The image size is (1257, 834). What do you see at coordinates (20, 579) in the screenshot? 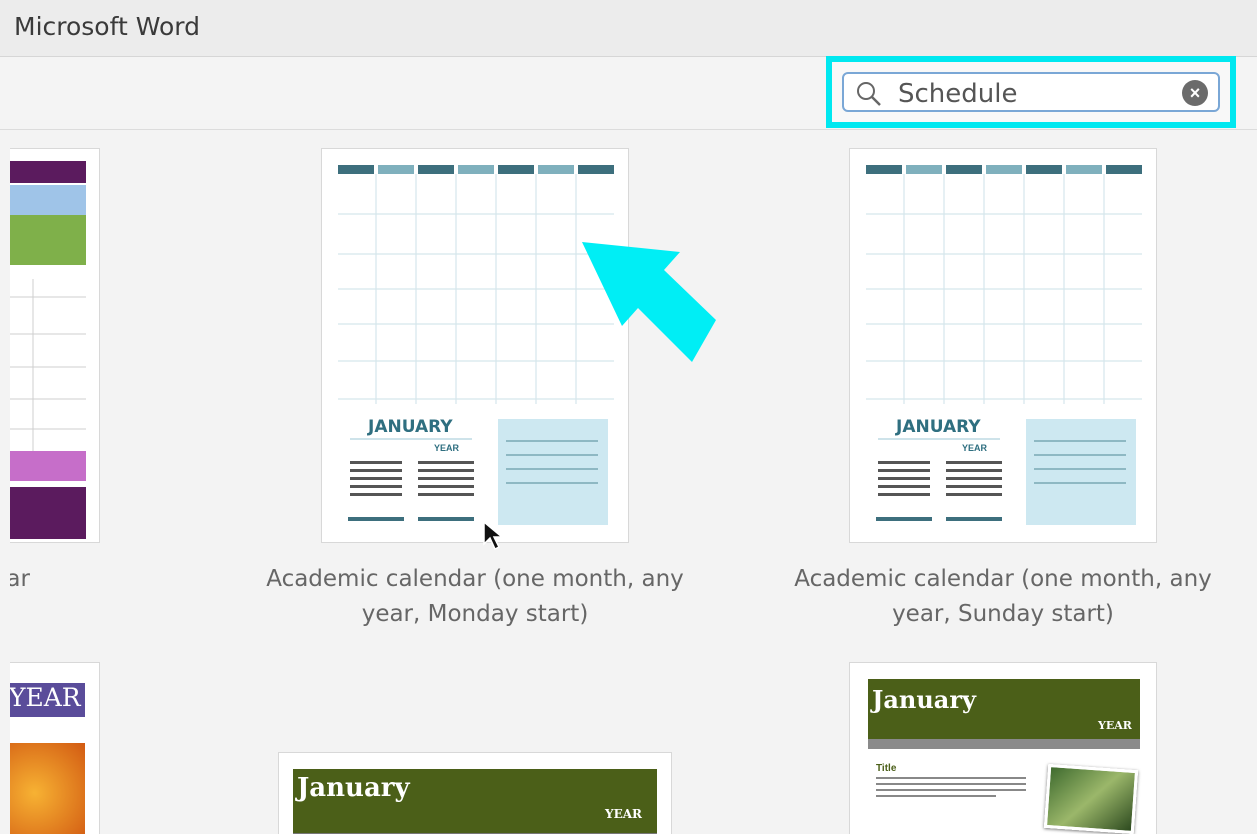
I see `caption-text: lar` at bounding box center [20, 579].